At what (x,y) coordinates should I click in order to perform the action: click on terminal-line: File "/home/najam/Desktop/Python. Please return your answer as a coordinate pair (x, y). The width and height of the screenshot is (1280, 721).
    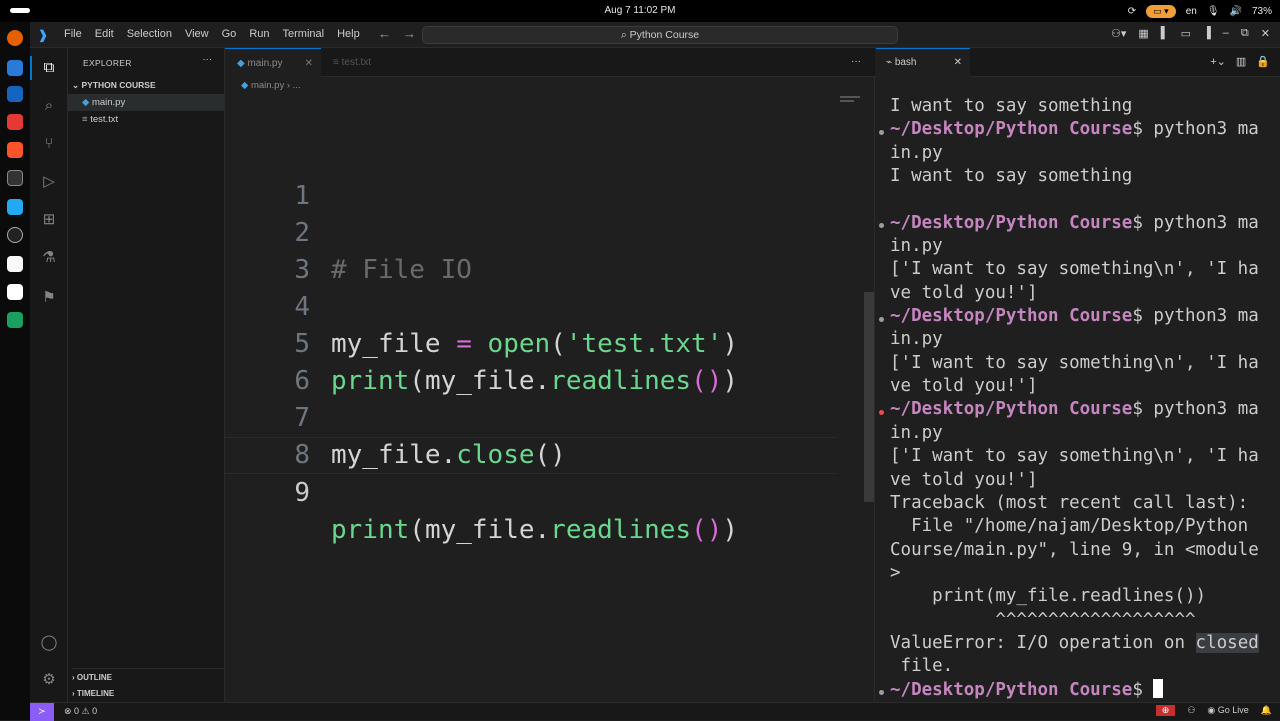
    Looking at the image, I should click on (1069, 526).